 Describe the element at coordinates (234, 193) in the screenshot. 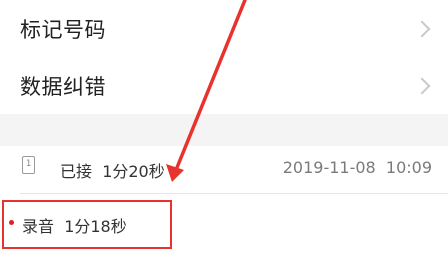

I see `divider` at that location.